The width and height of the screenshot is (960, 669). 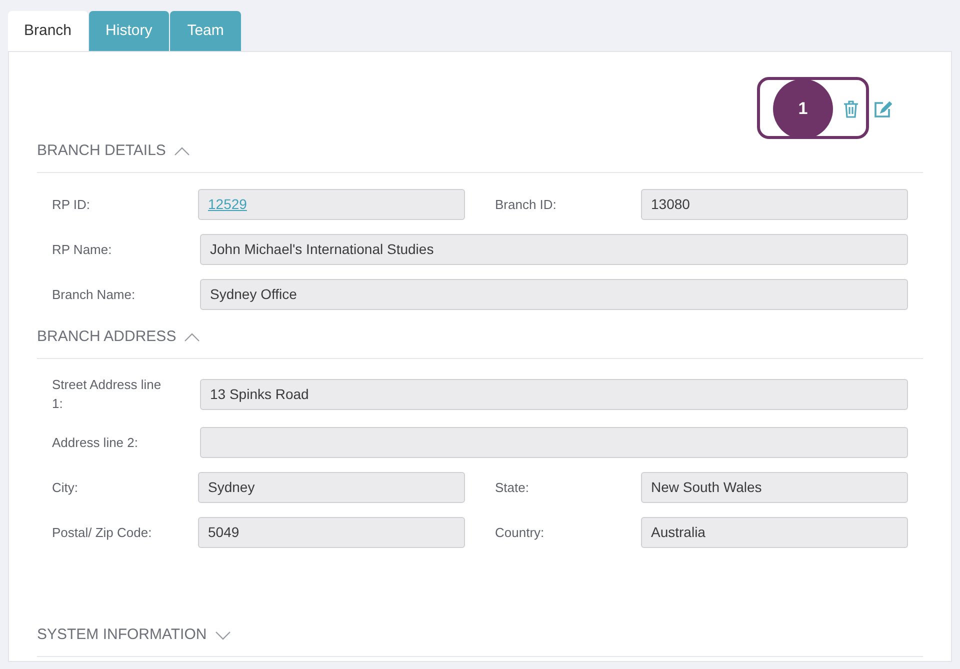 I want to click on input-field: Australia, so click(x=774, y=532).